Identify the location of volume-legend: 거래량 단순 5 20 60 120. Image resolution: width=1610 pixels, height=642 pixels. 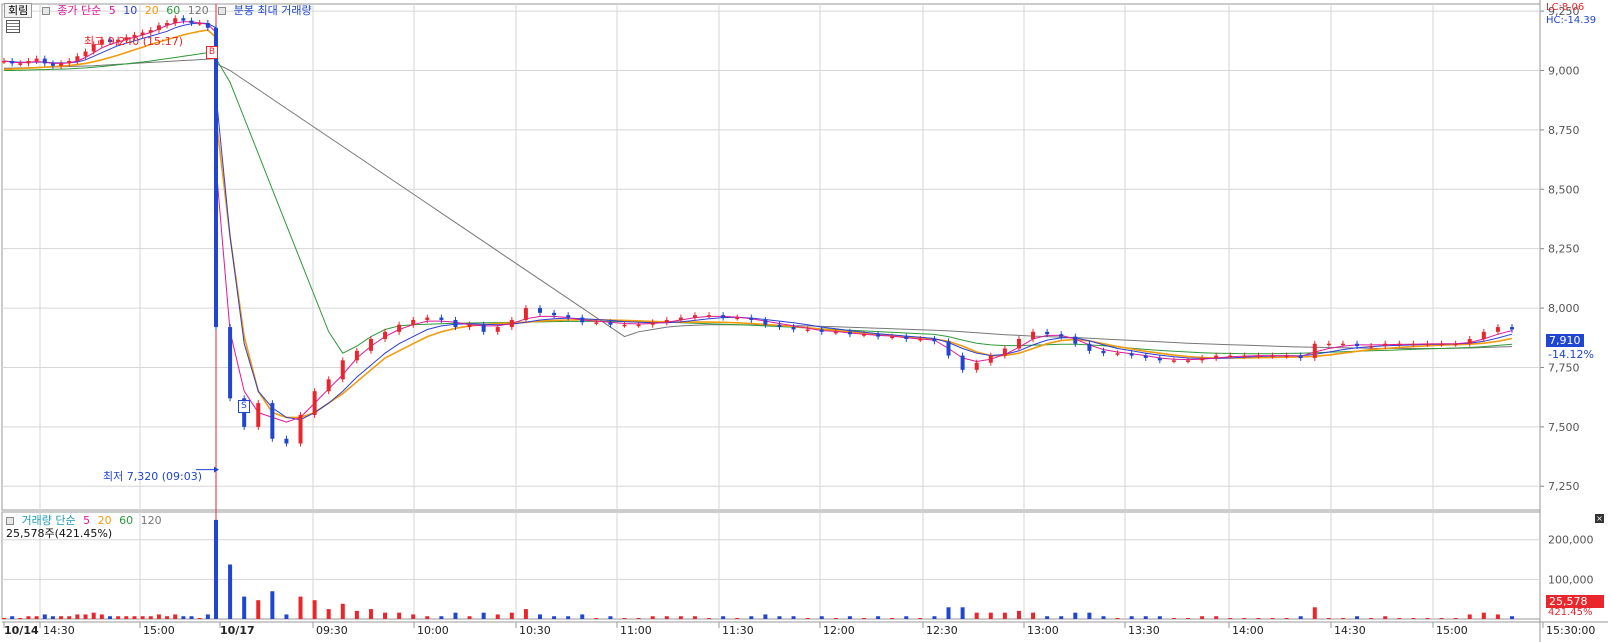
(85, 521).